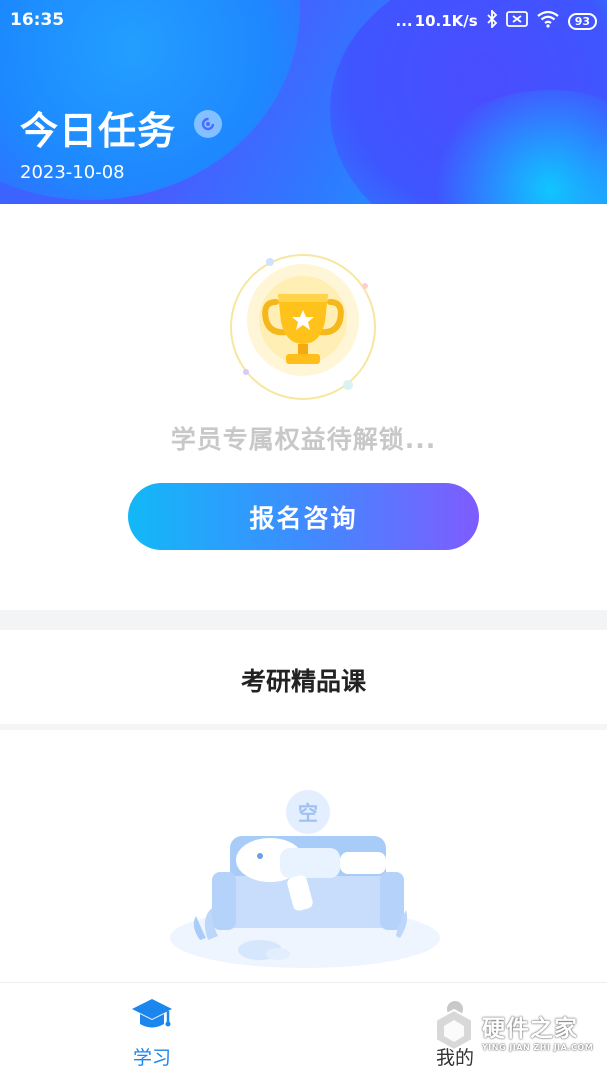  I want to click on network-speed: 10.1K/s, so click(446, 21).